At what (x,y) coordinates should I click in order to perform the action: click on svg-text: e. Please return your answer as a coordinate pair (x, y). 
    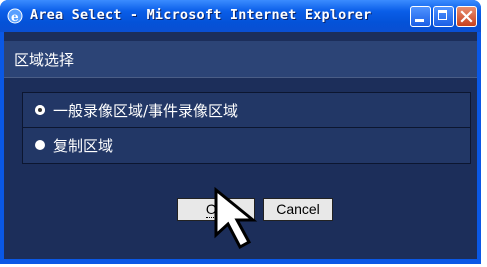
    Looking at the image, I should click on (15, 17).